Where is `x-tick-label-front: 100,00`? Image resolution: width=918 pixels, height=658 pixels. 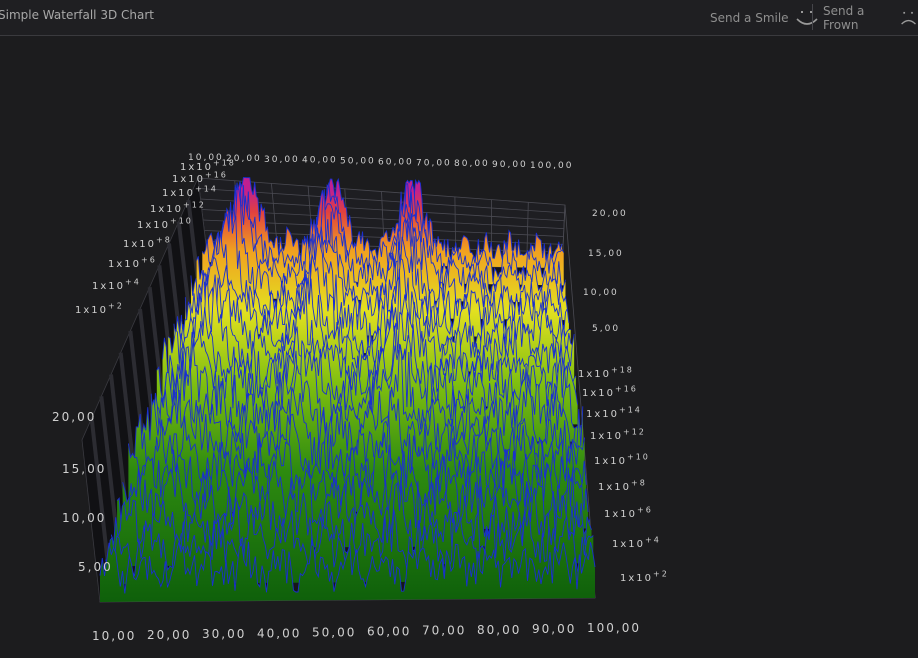 x-tick-label-front: 100,00 is located at coordinates (614, 628).